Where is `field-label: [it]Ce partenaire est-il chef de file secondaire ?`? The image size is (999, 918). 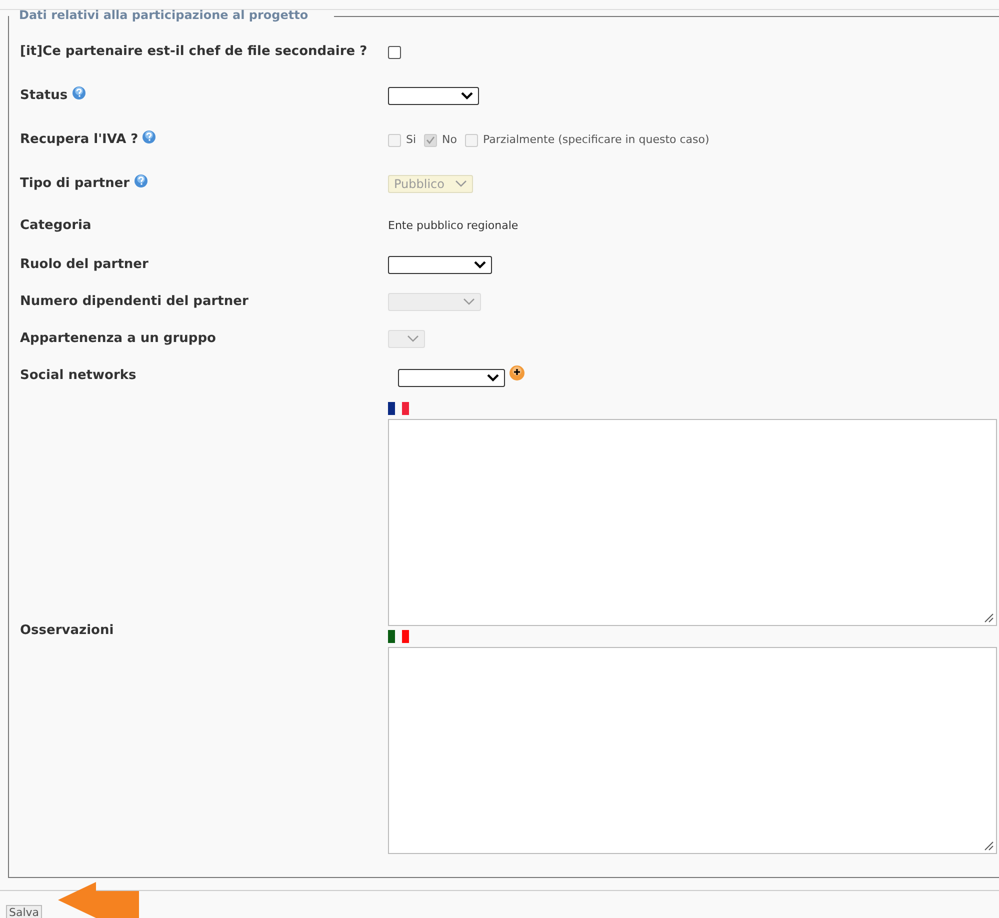 field-label: [it]Ce partenaire est-il chef de file secondaire ? is located at coordinates (194, 52).